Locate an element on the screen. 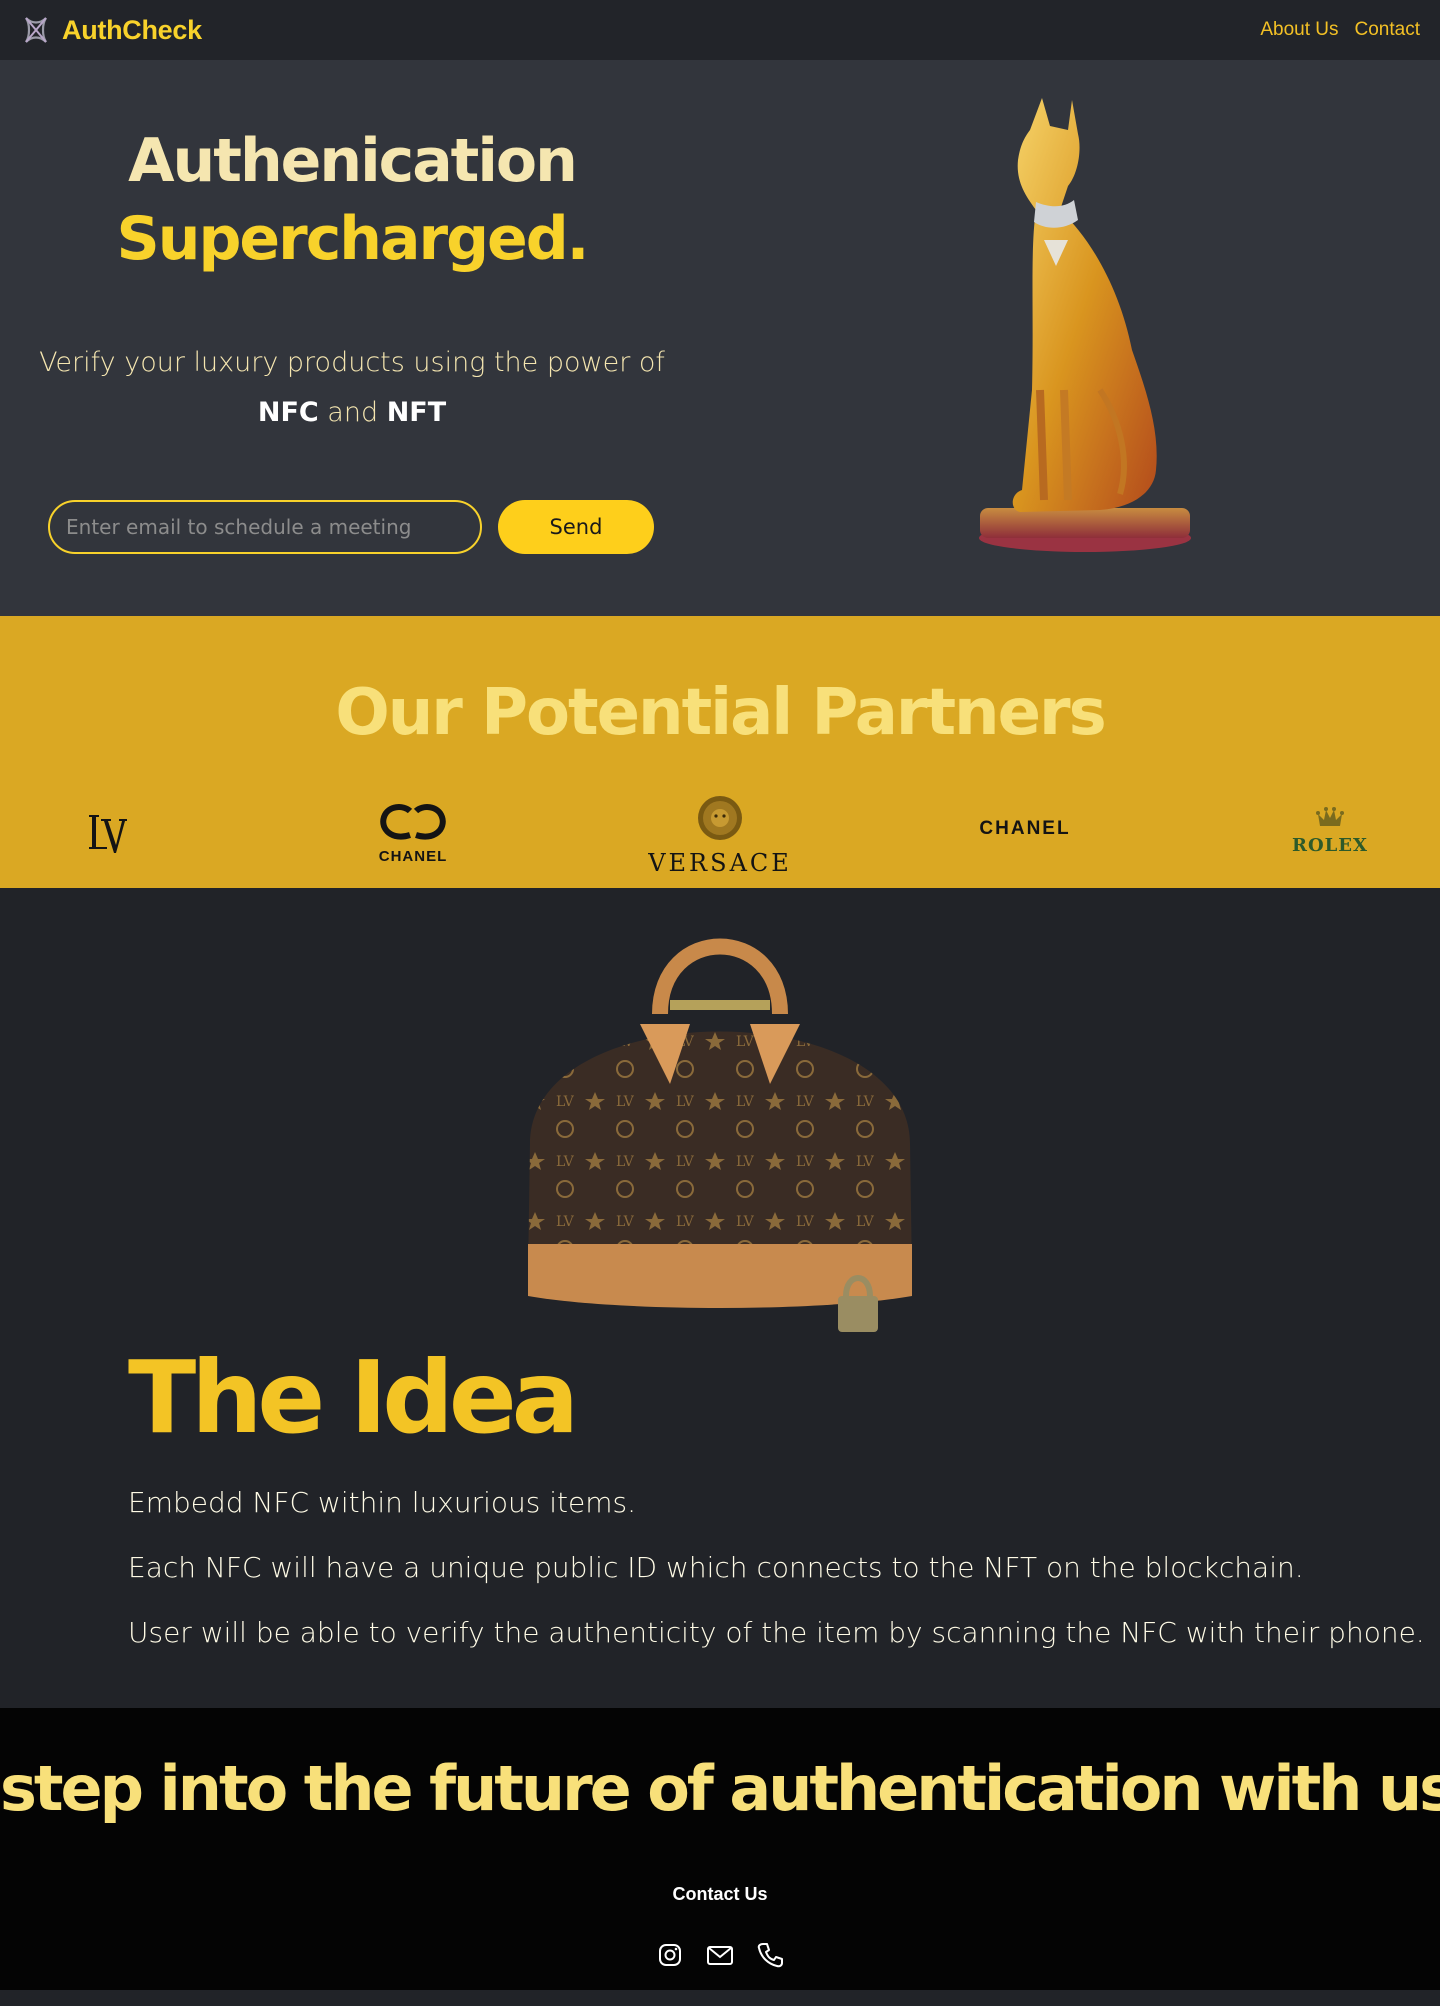 The width and height of the screenshot is (1440, 2006). chanel-cc-logo: CHANEL is located at coordinates (413, 833).